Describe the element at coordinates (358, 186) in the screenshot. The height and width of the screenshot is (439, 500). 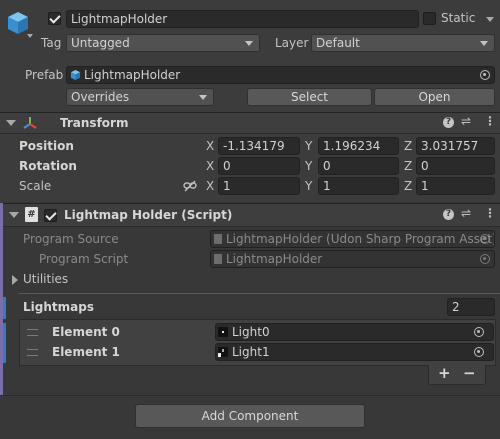
I see `scale-y-field: 1` at that location.